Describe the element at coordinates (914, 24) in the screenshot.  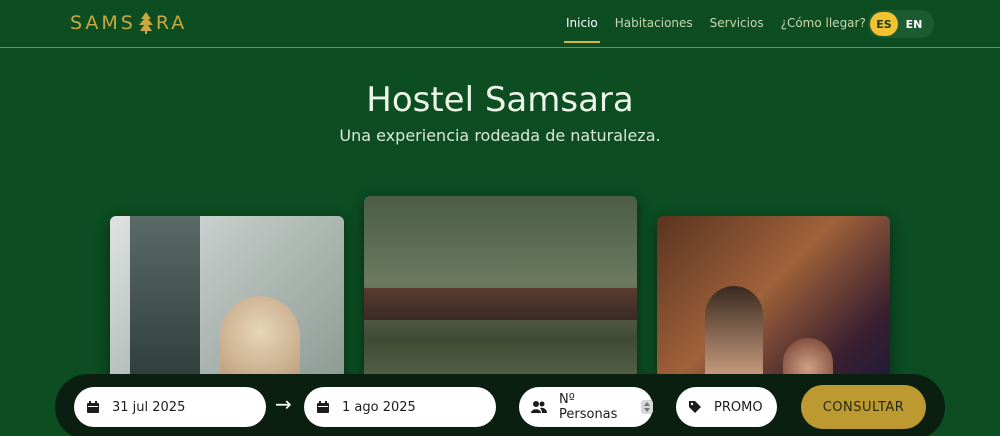
I see `lang-en-button: EN` at that location.